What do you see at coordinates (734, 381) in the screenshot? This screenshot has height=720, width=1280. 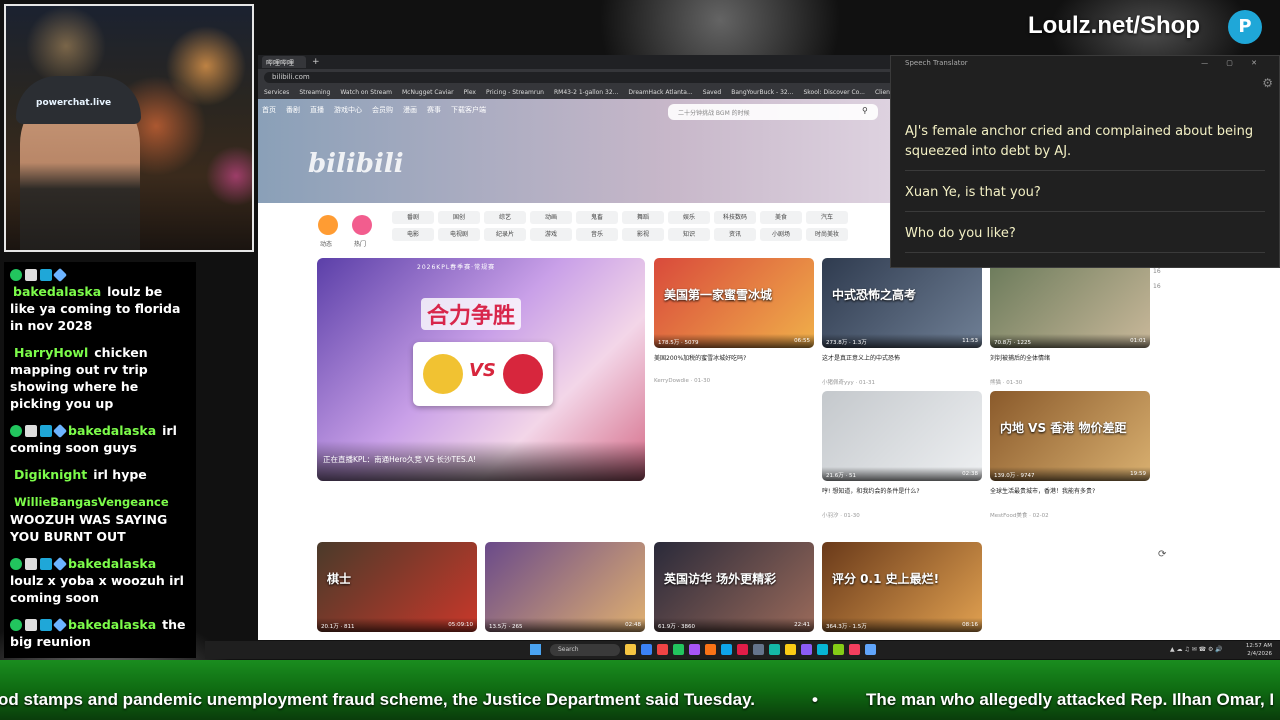 I see `video-uploader: KerryDowdie · 01-30` at bounding box center [734, 381].